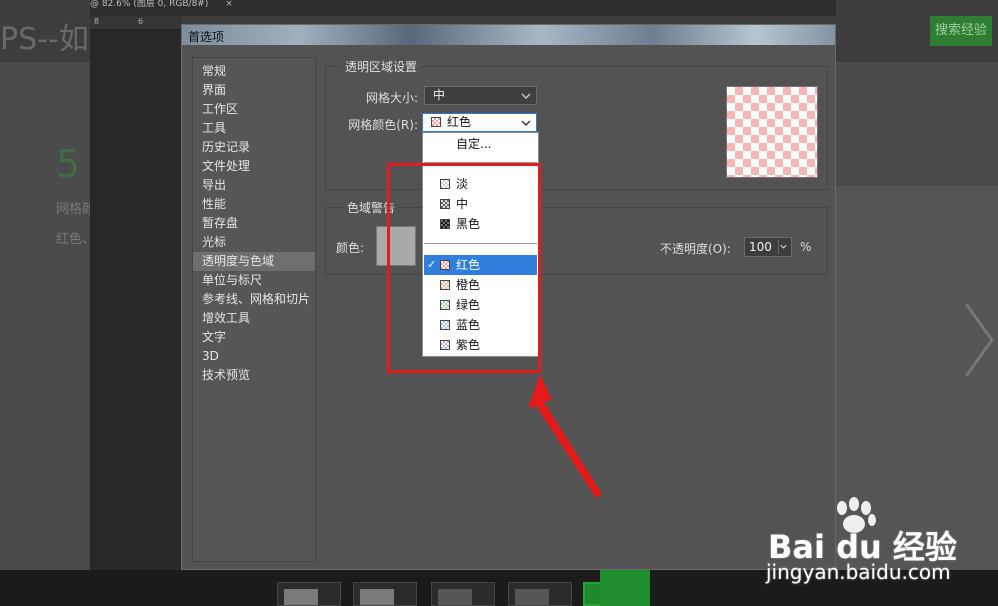 The width and height of the screenshot is (998, 606). Describe the element at coordinates (254, 90) in the screenshot. I see `nav-item-interface: 界面` at that location.